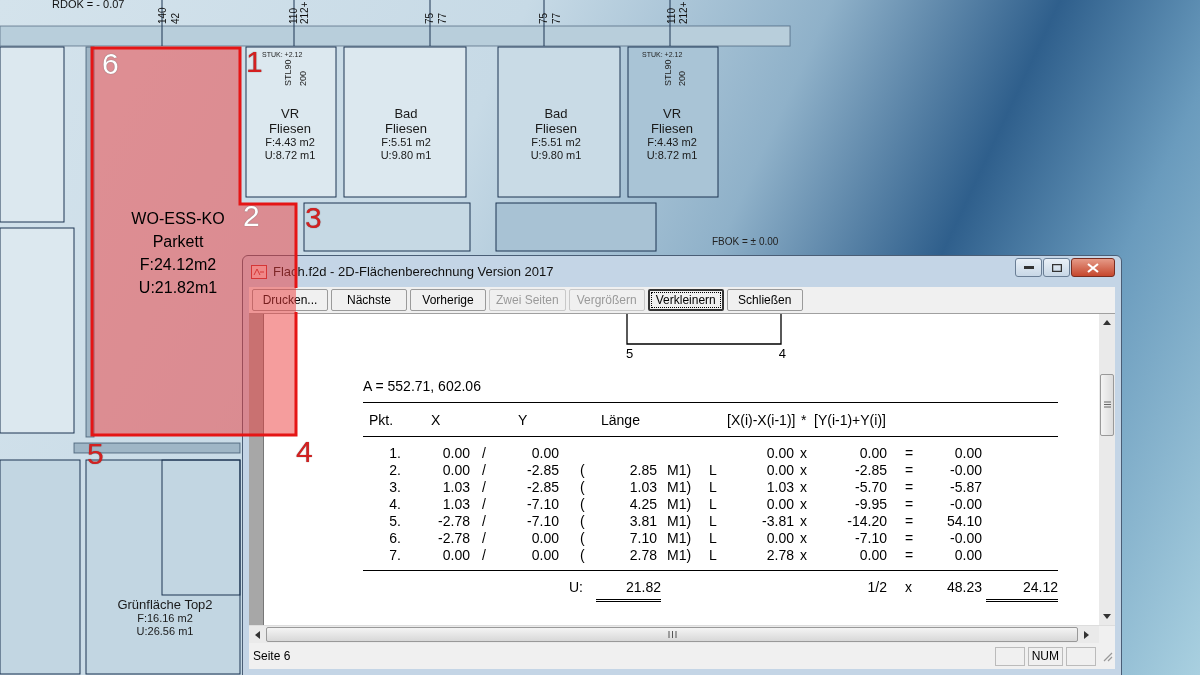  What do you see at coordinates (867, 521) in the screenshot?
I see `y-sum: -14.20` at bounding box center [867, 521].